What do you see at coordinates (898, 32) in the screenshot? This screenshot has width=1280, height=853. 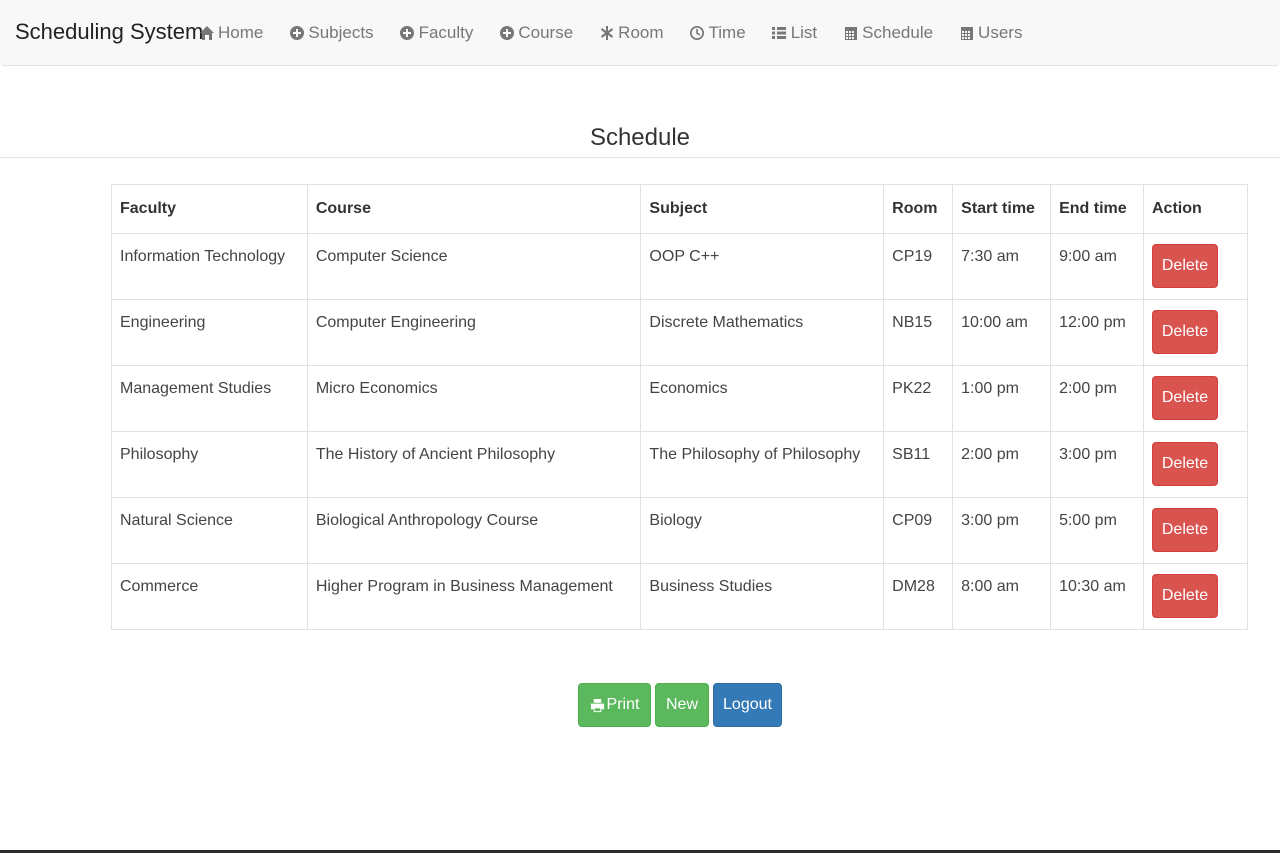 I see `nav-item-label: Schedule` at bounding box center [898, 32].